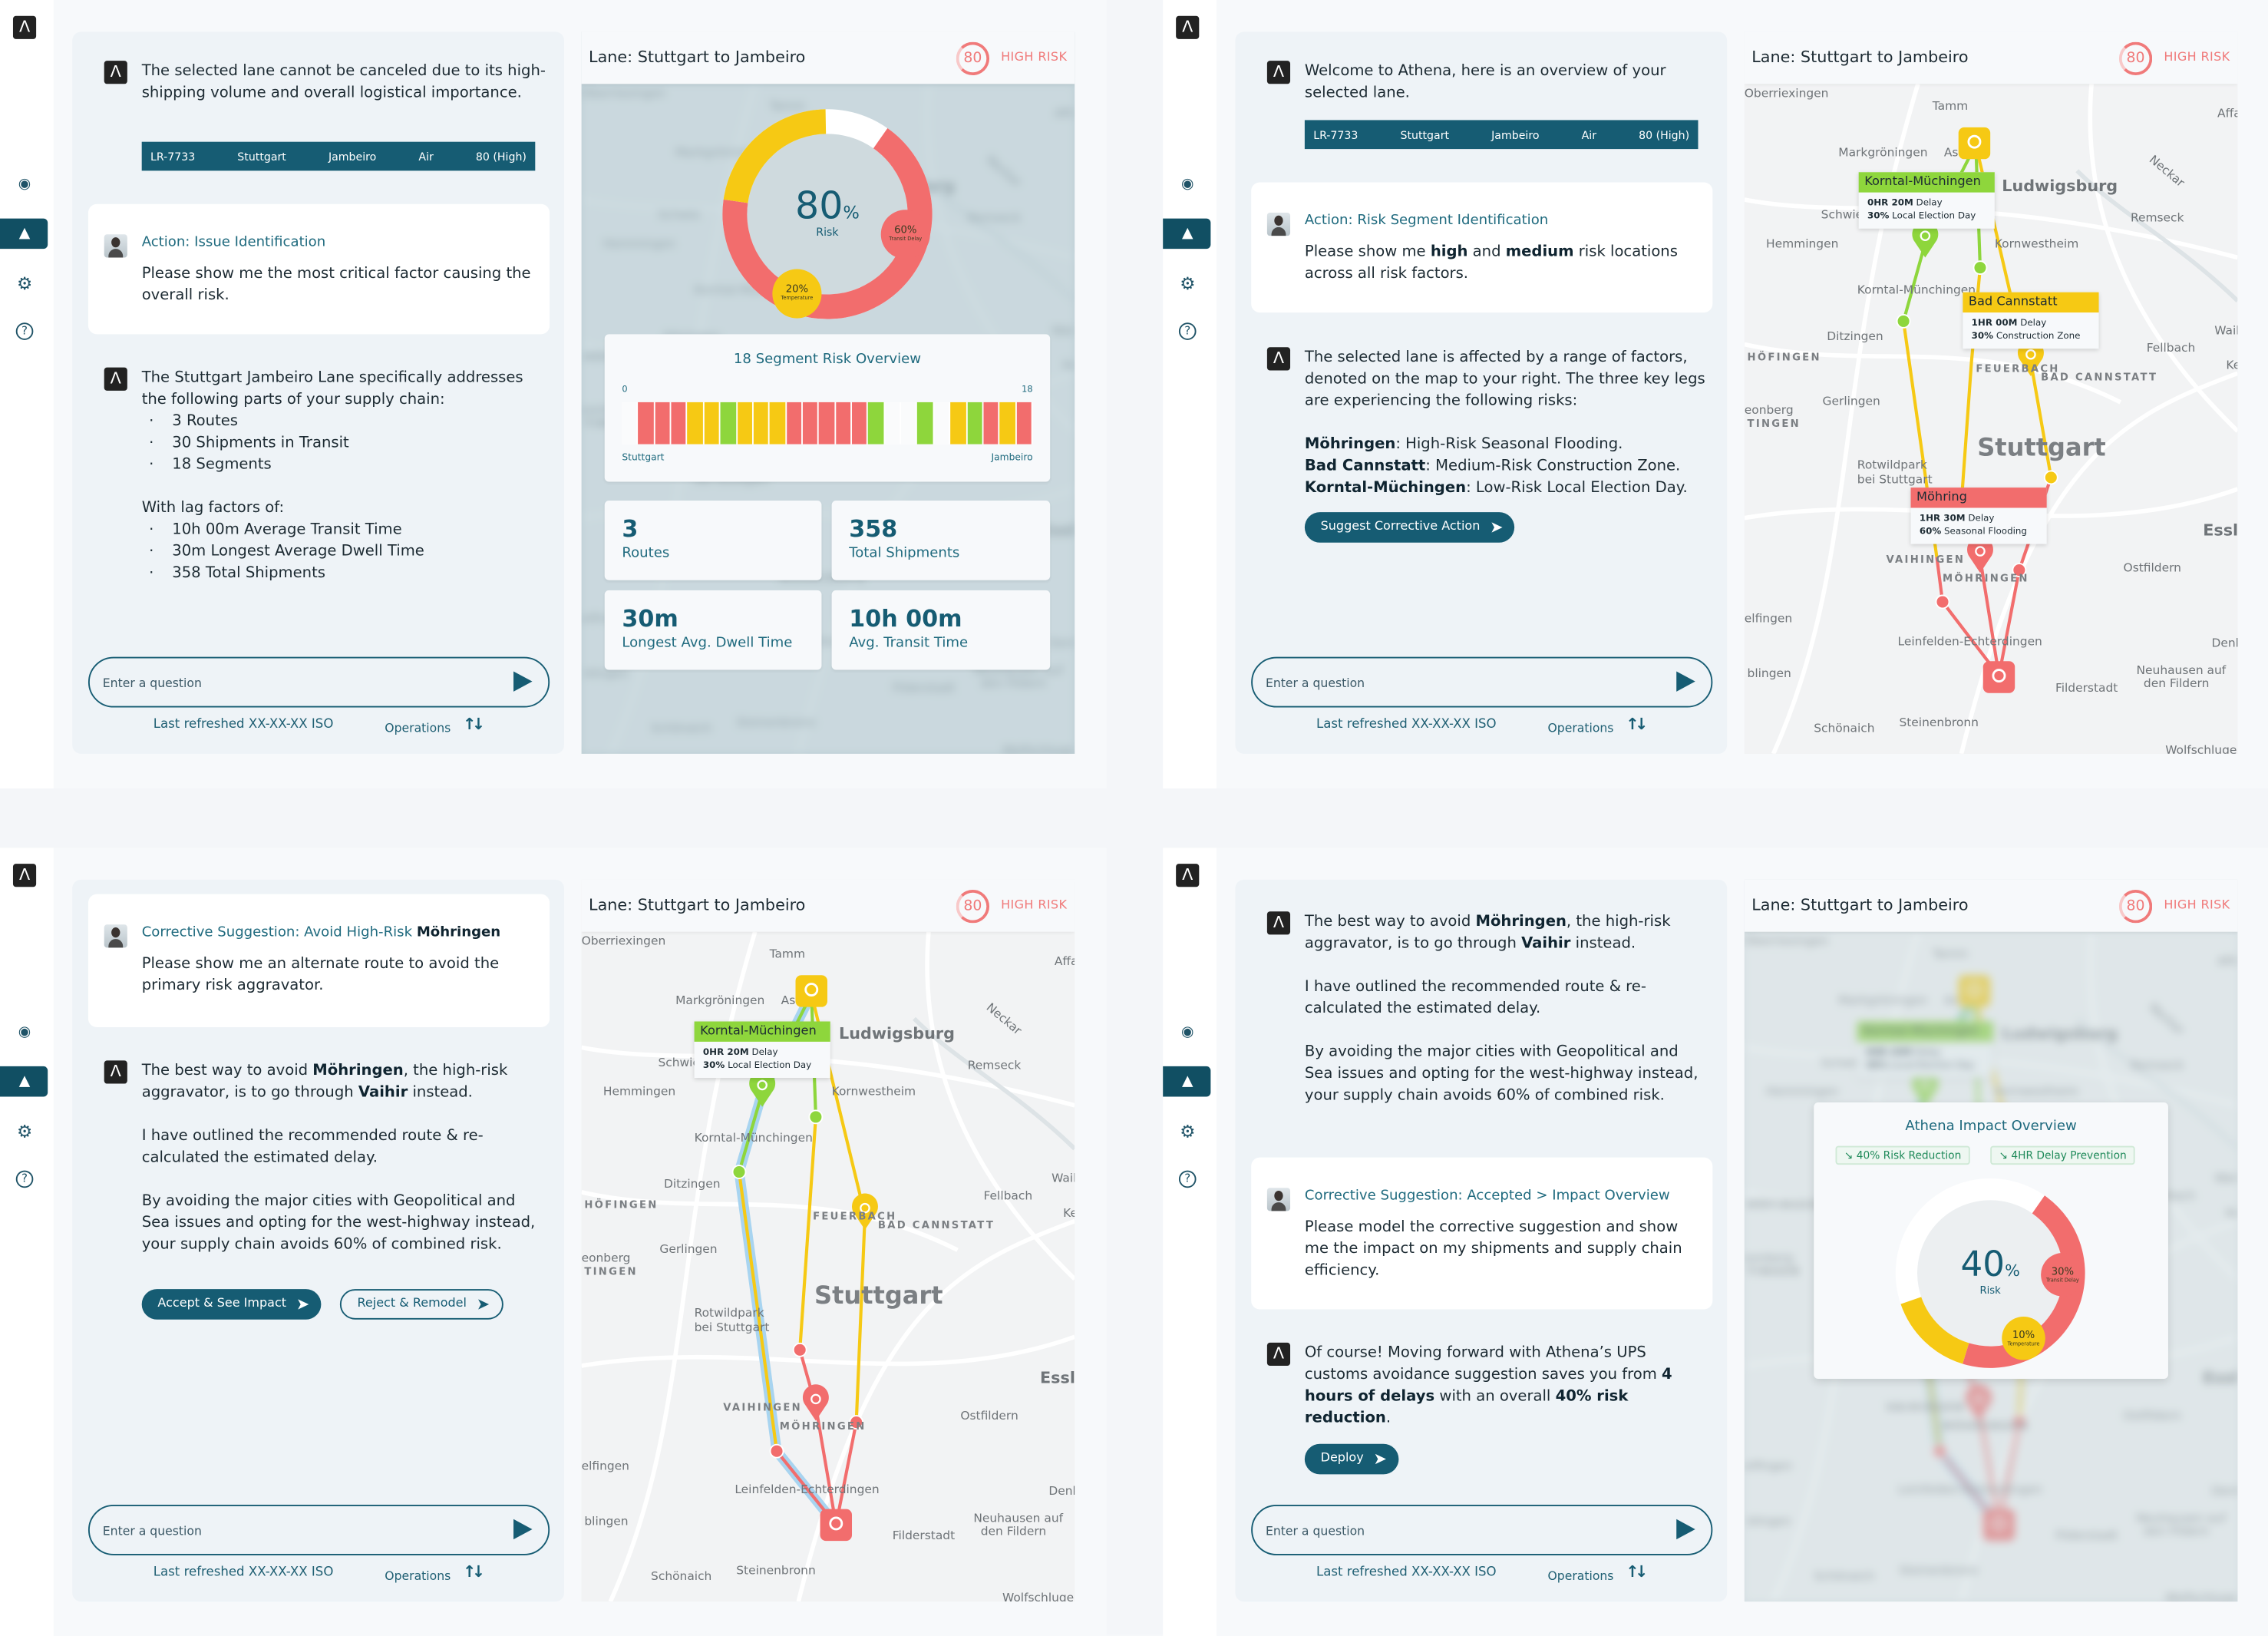  I want to click on segment-end: Jambeiro, so click(1012, 457).